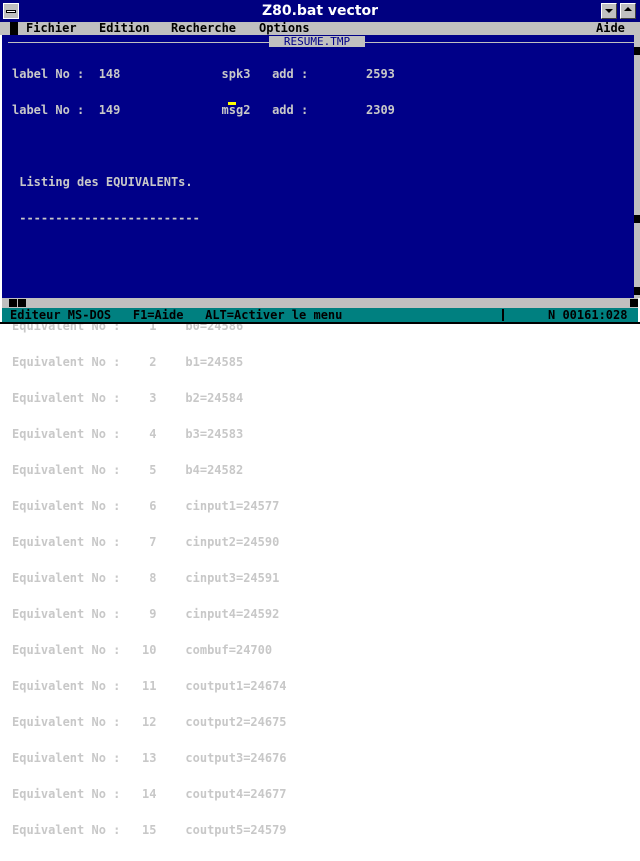  I want to click on scroll-up-arrow-icon, so click(637, 51).